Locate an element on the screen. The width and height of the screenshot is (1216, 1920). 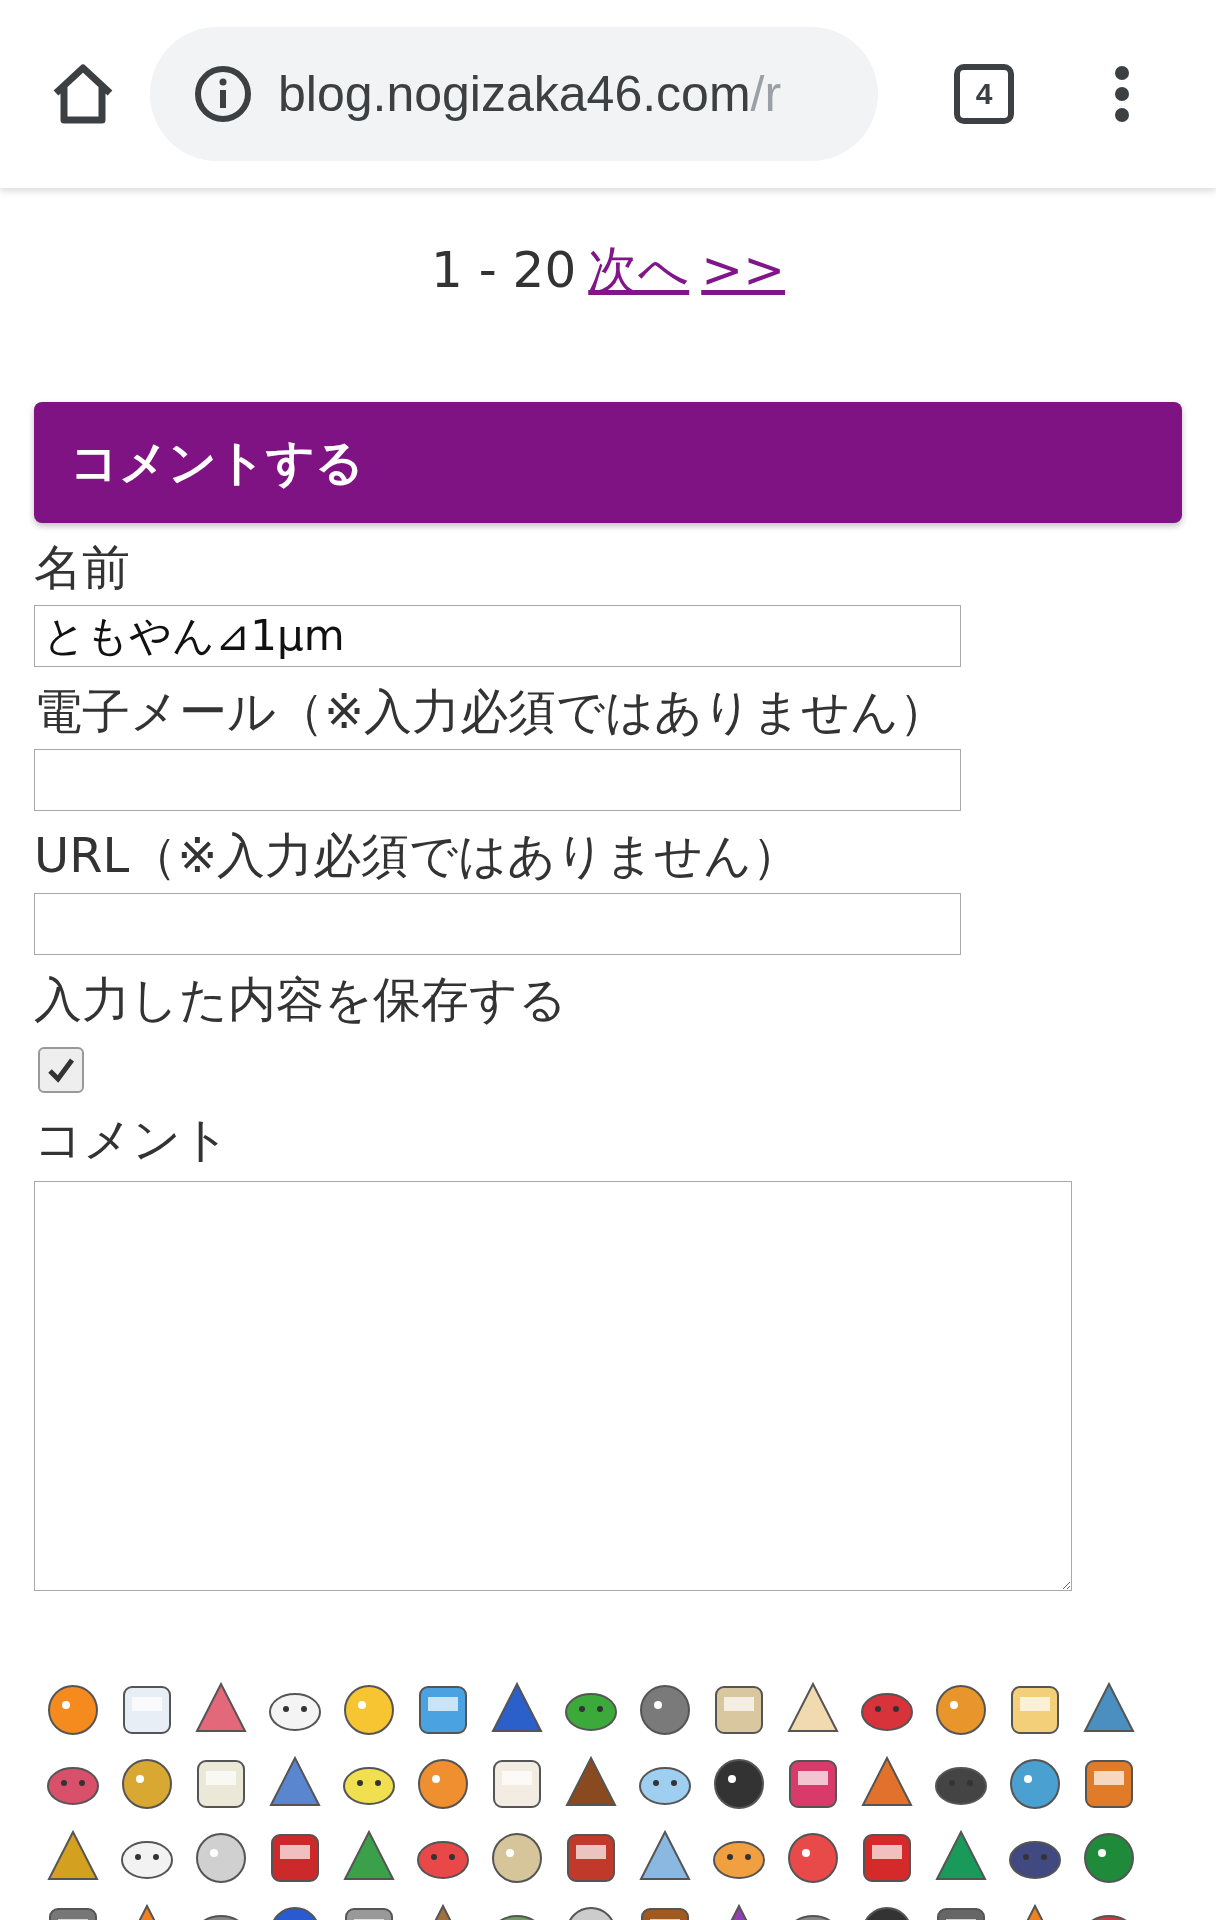
info-icon is located at coordinates (223, 94).